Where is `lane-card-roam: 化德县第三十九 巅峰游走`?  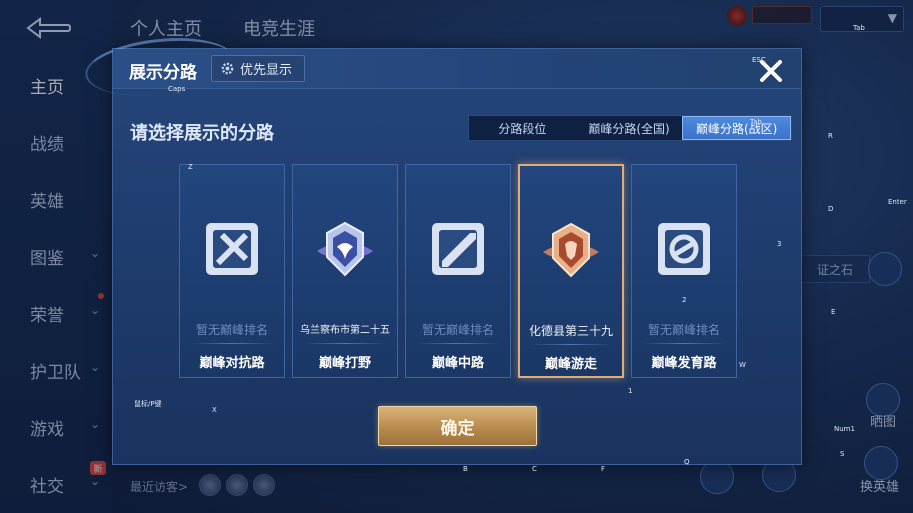
lane-card-roam: 化德县第三十九 巅峰游走 is located at coordinates (571, 271).